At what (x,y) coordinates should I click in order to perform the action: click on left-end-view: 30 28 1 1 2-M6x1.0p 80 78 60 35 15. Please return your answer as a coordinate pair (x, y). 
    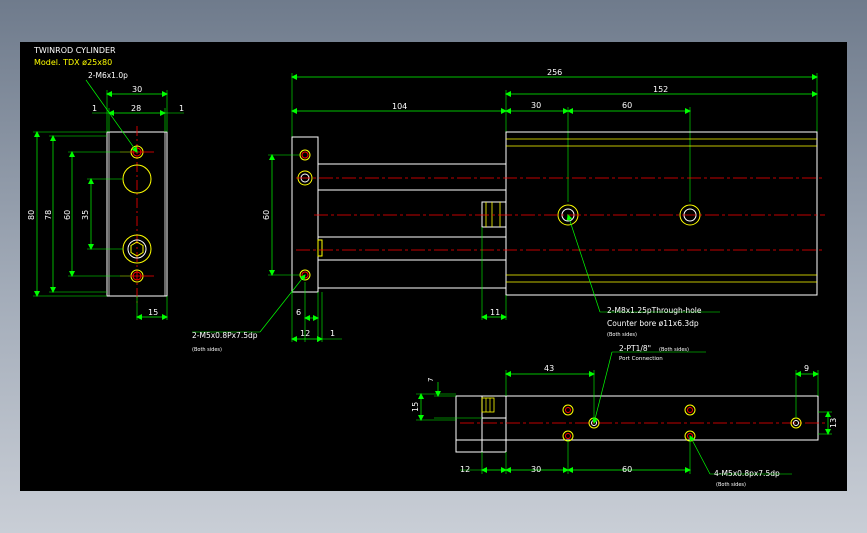
    Looking at the image, I should click on (105, 195).